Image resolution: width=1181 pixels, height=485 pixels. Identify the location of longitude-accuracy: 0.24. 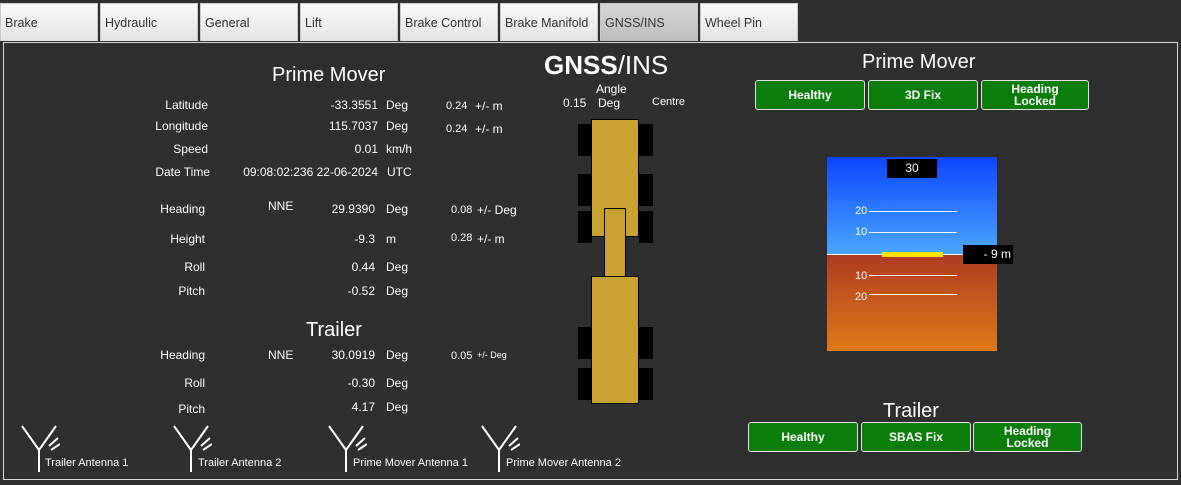
(457, 129).